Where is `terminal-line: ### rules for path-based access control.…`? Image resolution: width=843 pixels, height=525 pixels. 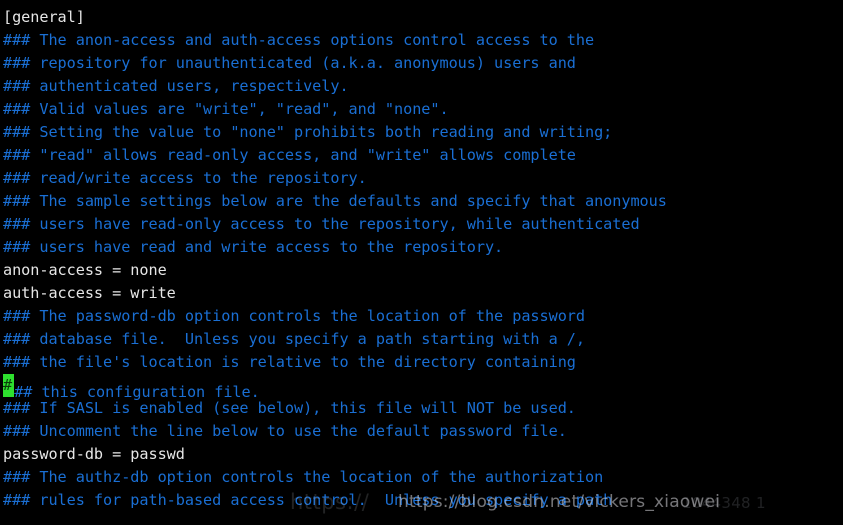 terminal-line: ### rules for path-based access control.… is located at coordinates (308, 500).